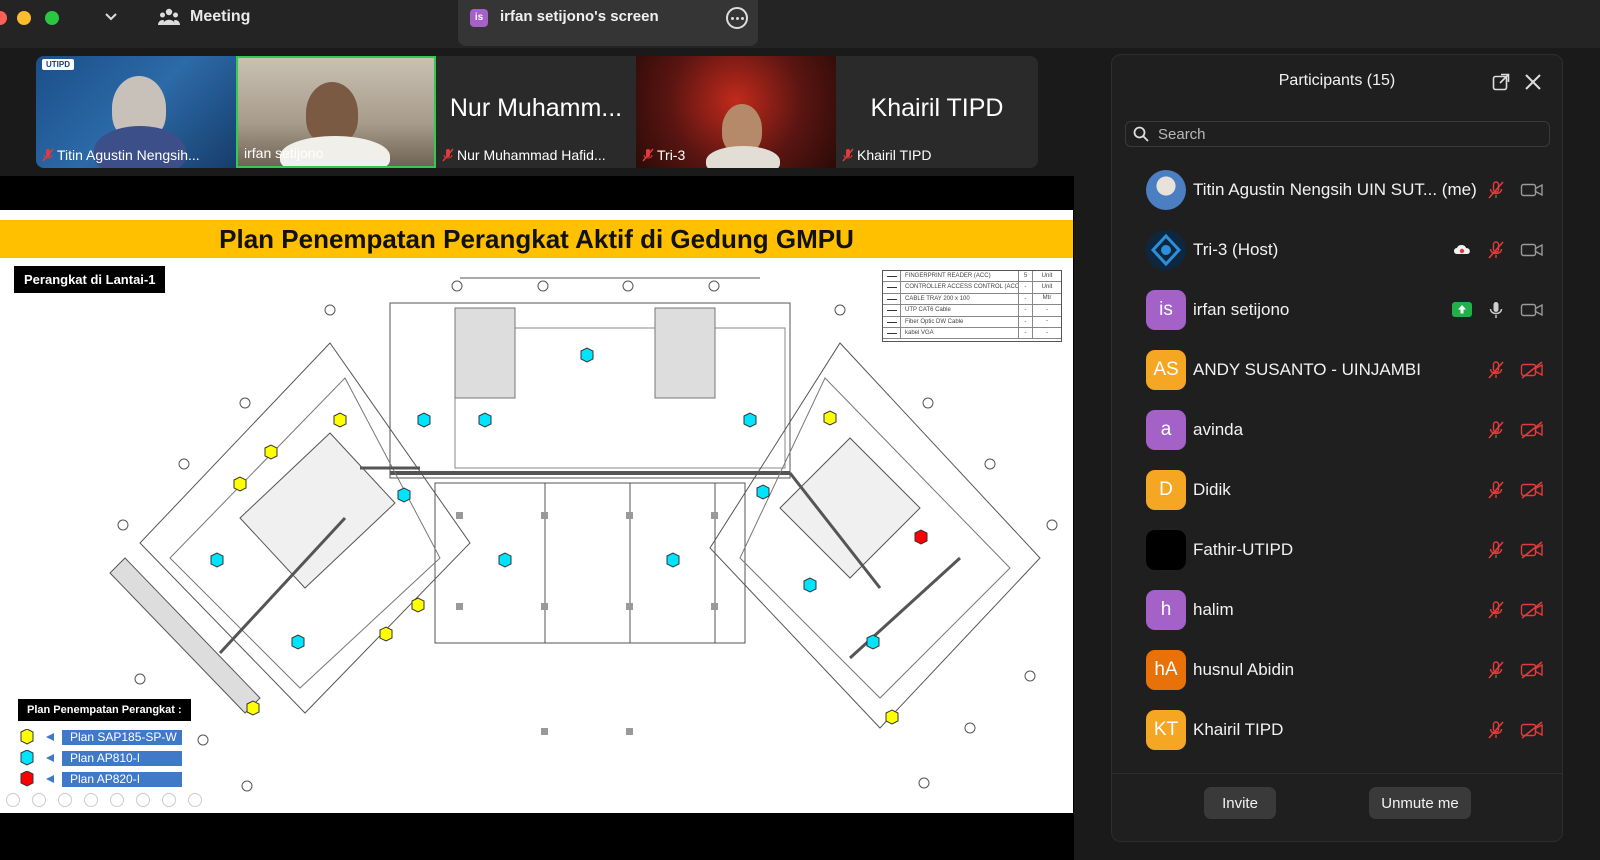 The image size is (1600, 860). I want to click on video-tile: Khairil TIPD Khairil TIPD, so click(937, 112).